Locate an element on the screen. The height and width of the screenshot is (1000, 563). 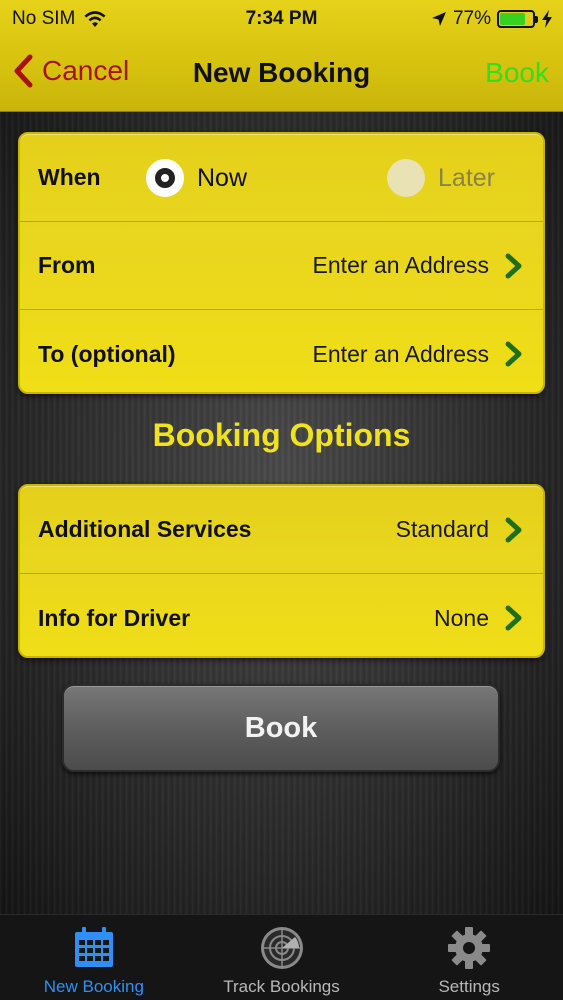
to-label: To (optional) is located at coordinates (107, 353).